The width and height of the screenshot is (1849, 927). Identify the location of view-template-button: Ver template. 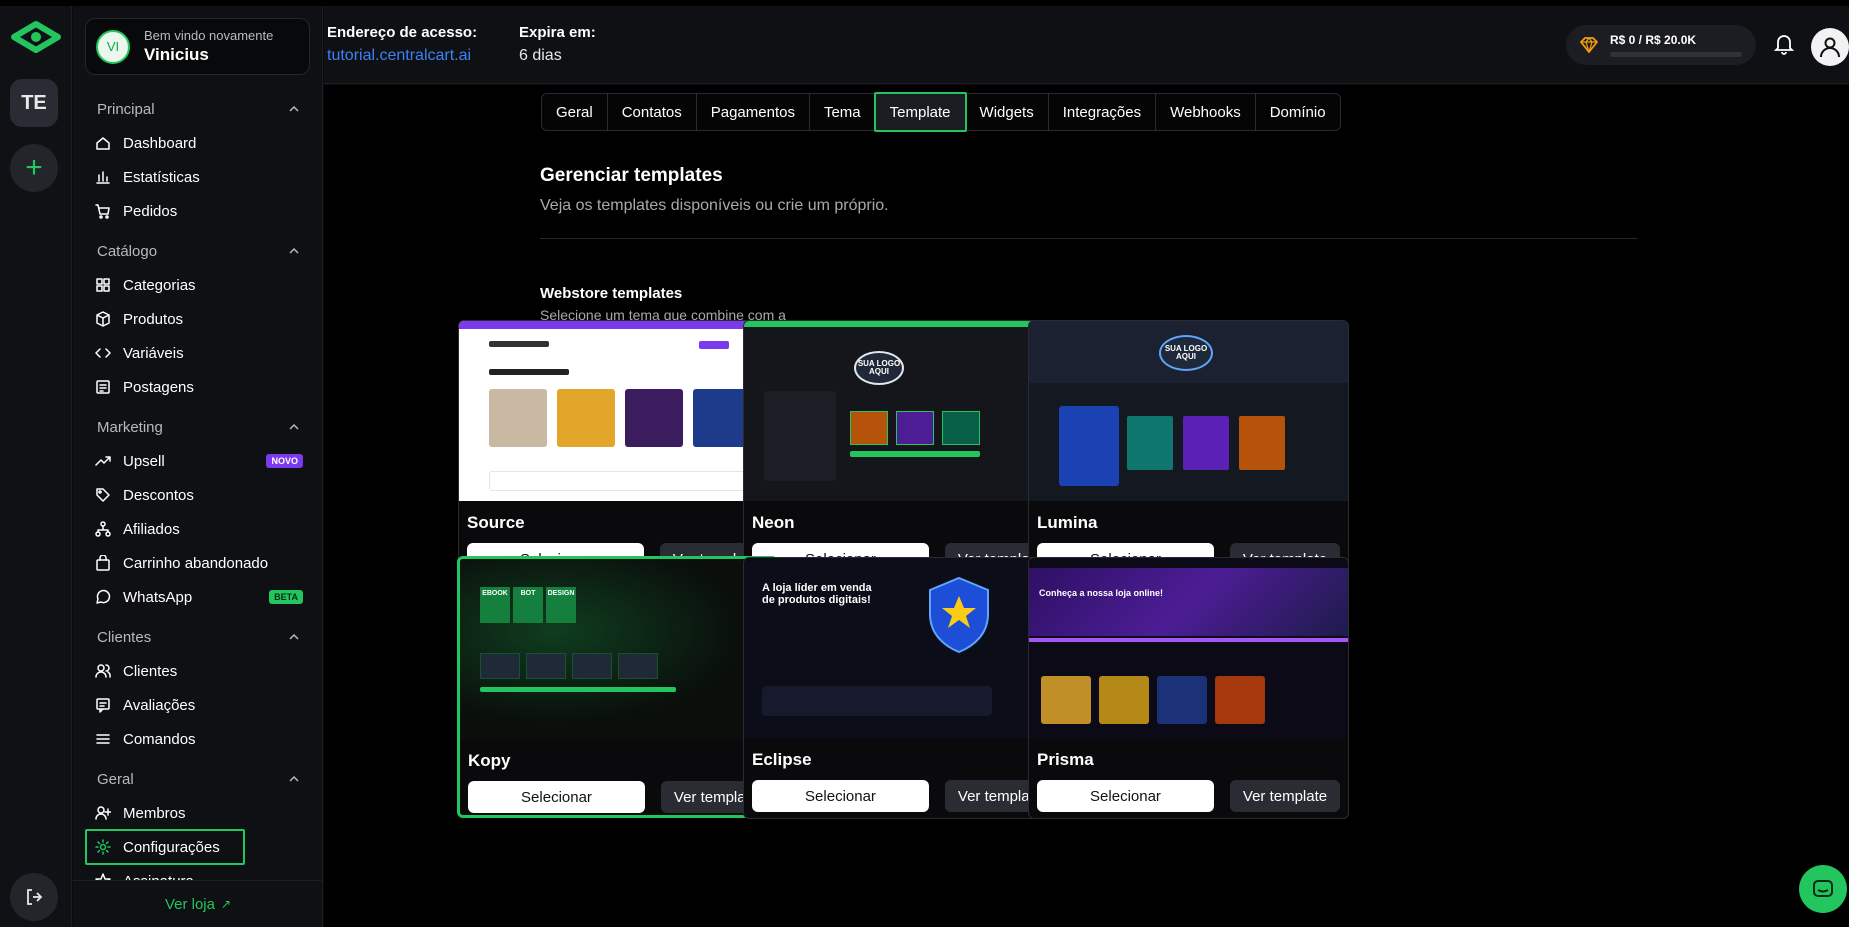
(1285, 796).